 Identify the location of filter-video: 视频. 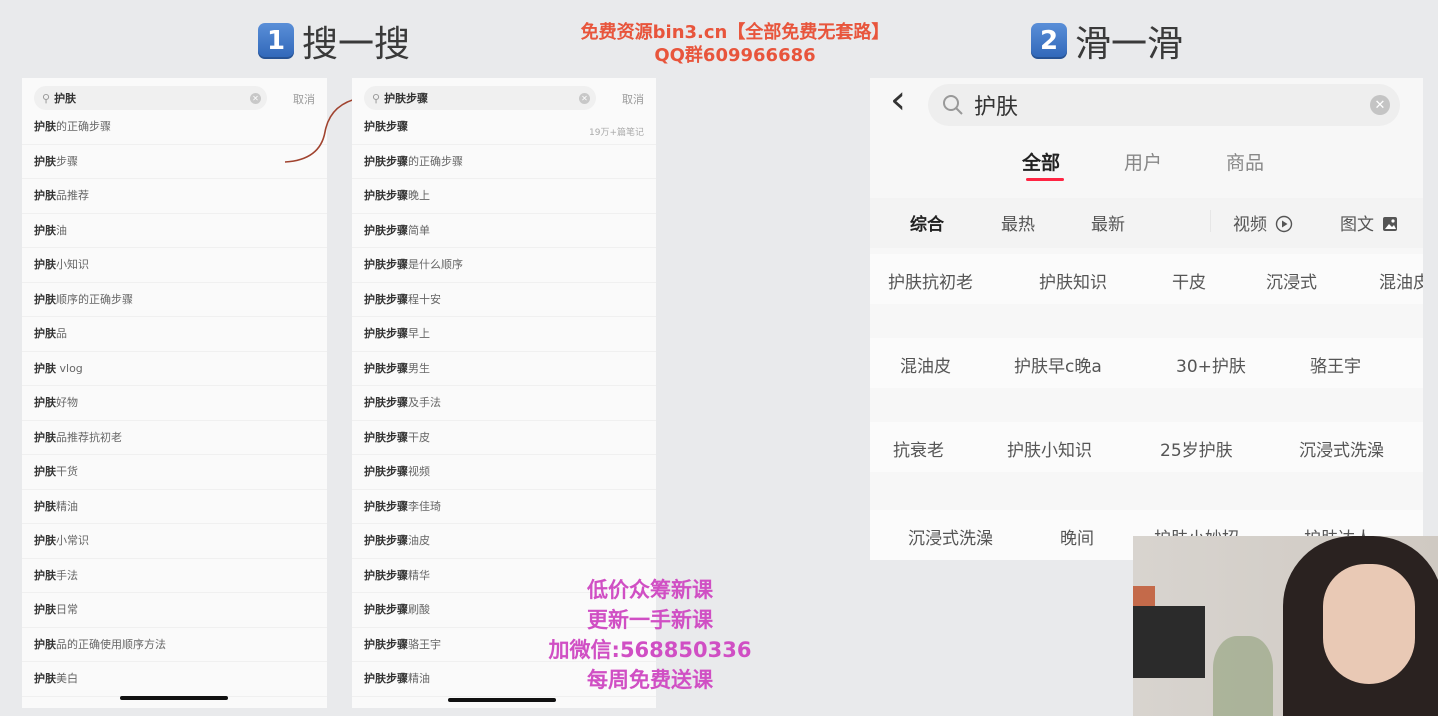
(1263, 222).